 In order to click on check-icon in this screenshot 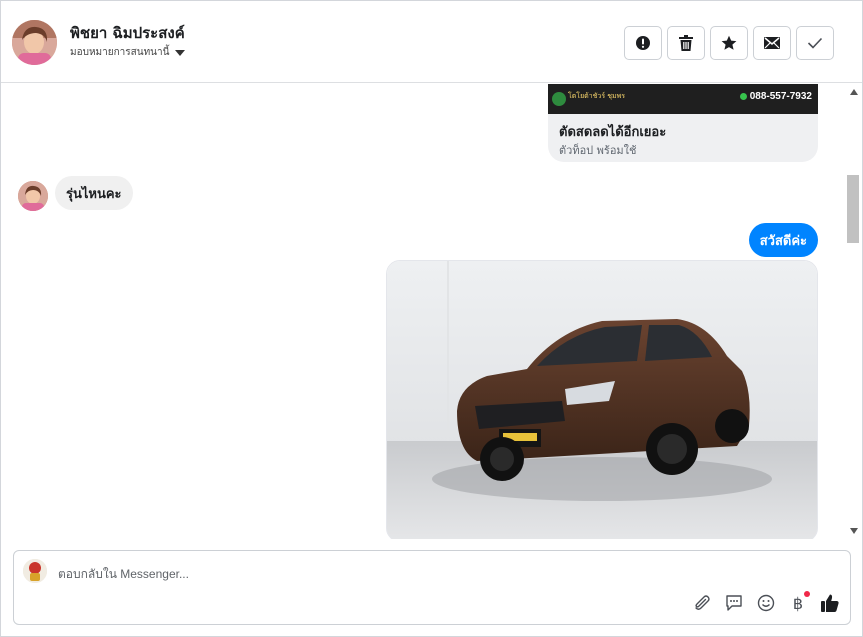, I will do `click(815, 43)`.